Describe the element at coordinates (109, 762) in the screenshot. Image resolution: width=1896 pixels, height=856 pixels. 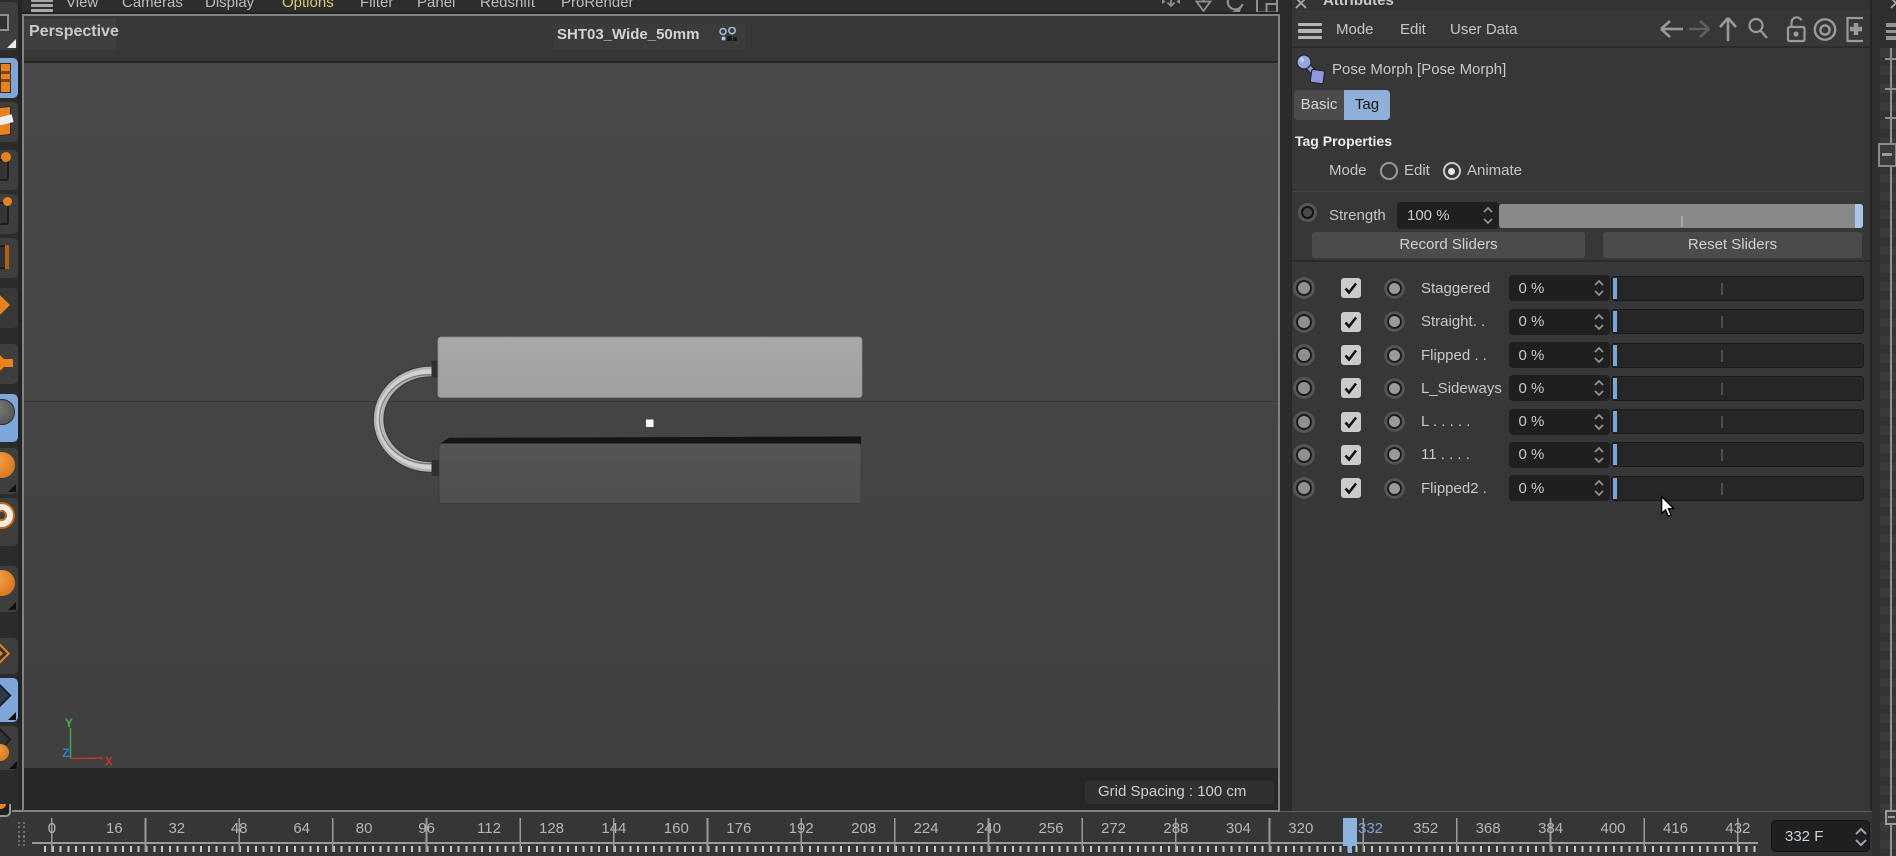
I see `svg-text: X` at that location.